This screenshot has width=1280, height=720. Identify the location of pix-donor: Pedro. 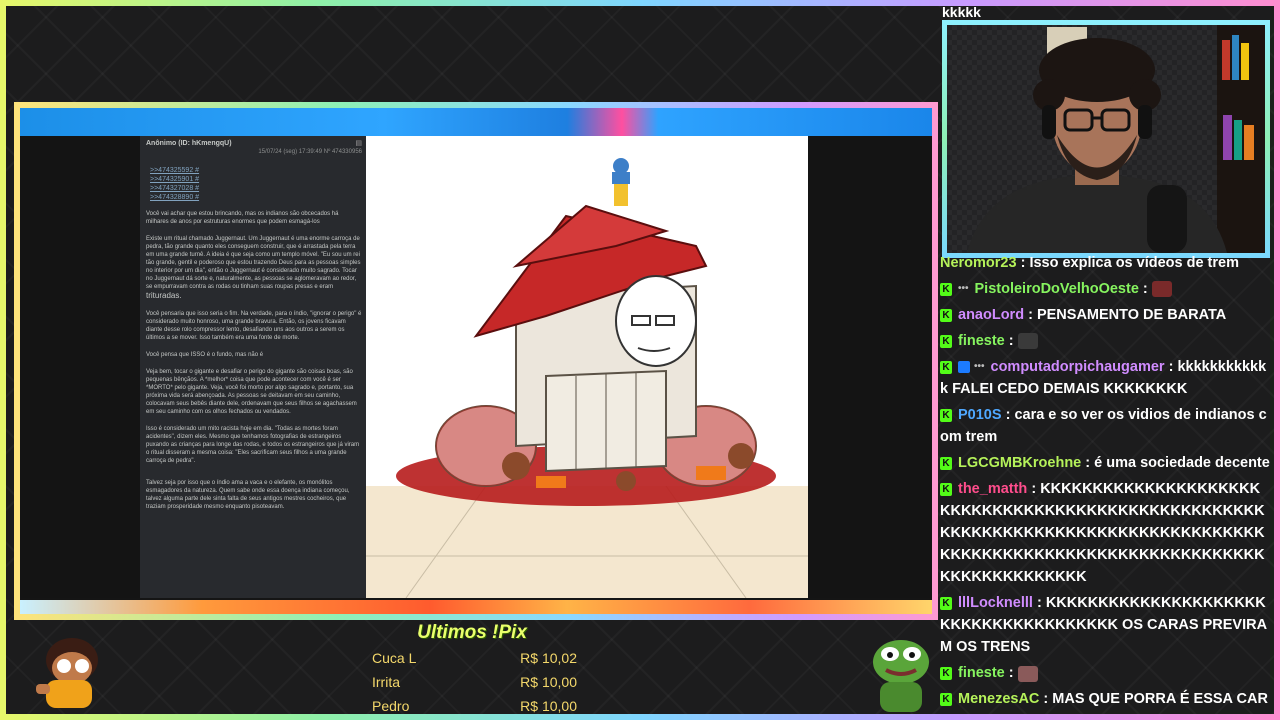
(391, 706).